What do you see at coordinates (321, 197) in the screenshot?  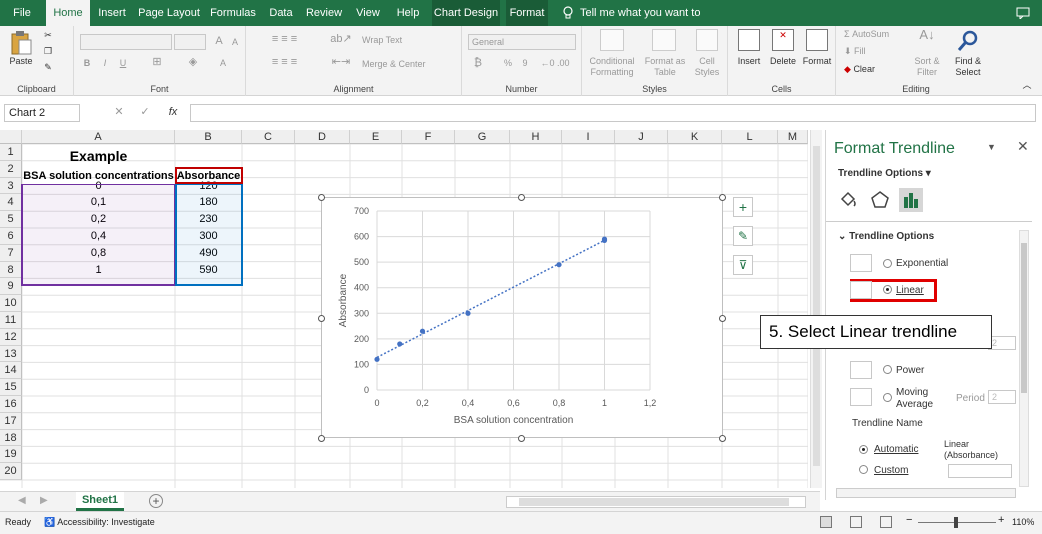 I see `resize-handle-tl` at bounding box center [321, 197].